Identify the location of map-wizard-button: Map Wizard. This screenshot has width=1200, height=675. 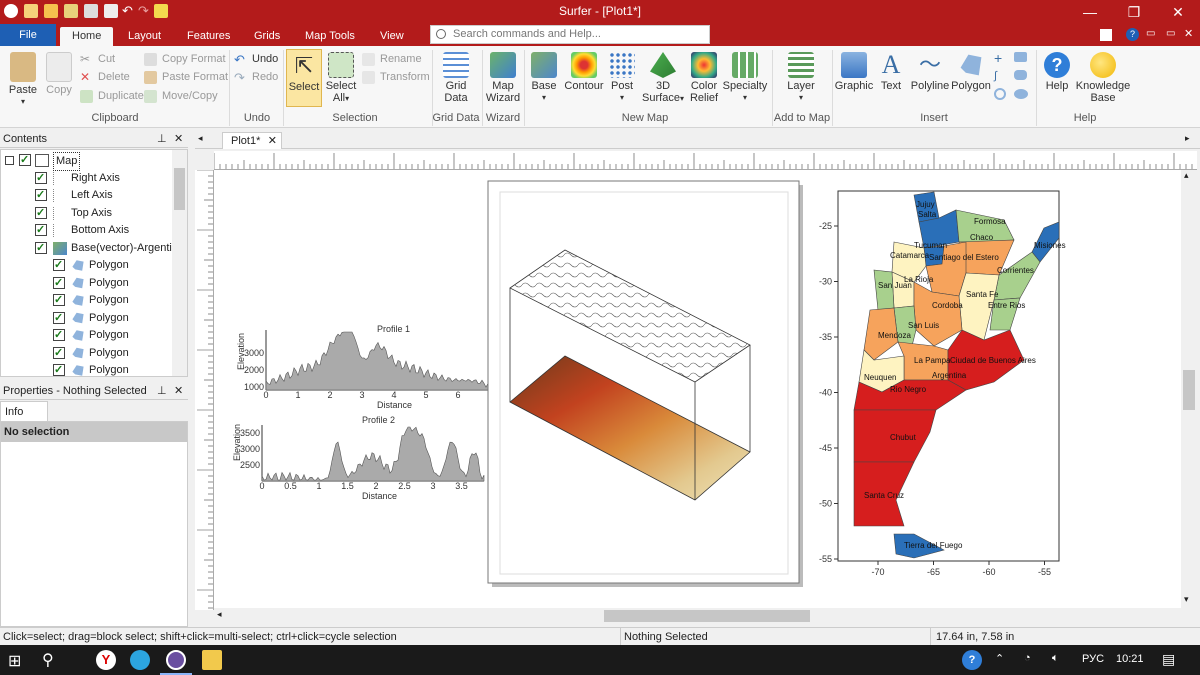
(503, 78).